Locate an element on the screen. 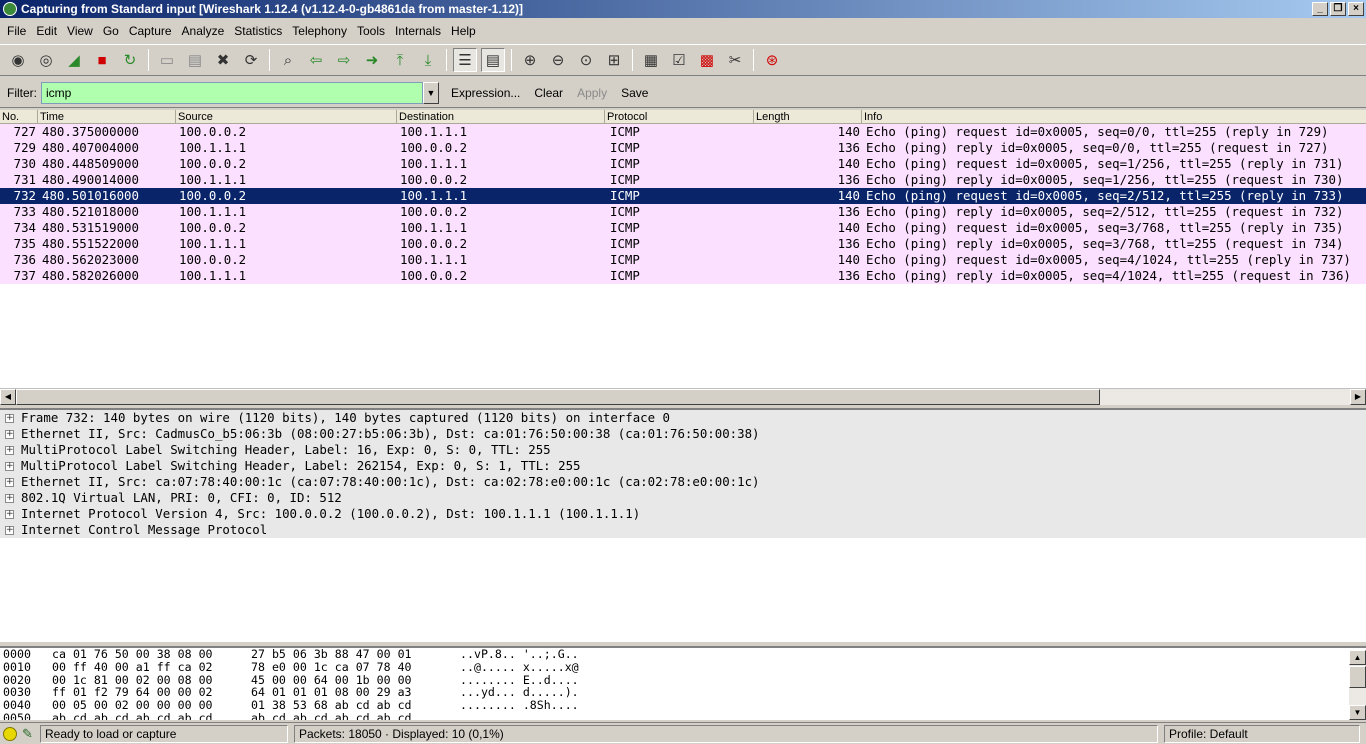 This screenshot has height=744, width=1366. filter-dropdown-icon: ▼ is located at coordinates (431, 92).